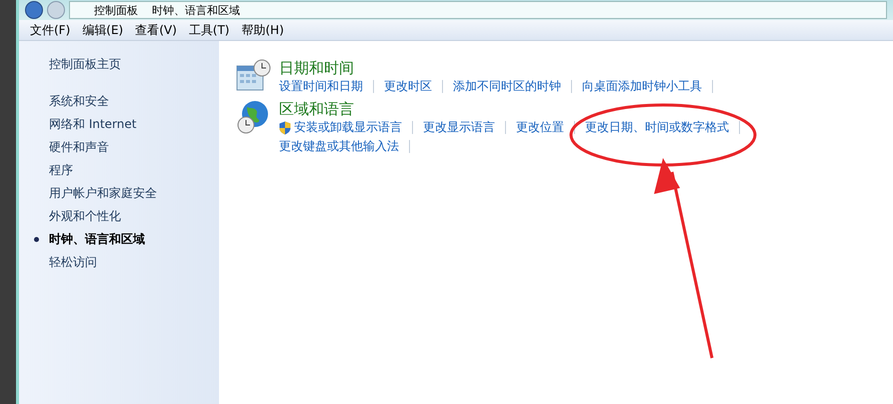  Describe the element at coordinates (73, 262) in the screenshot. I see `sidebar-item: 轻松访问` at that location.